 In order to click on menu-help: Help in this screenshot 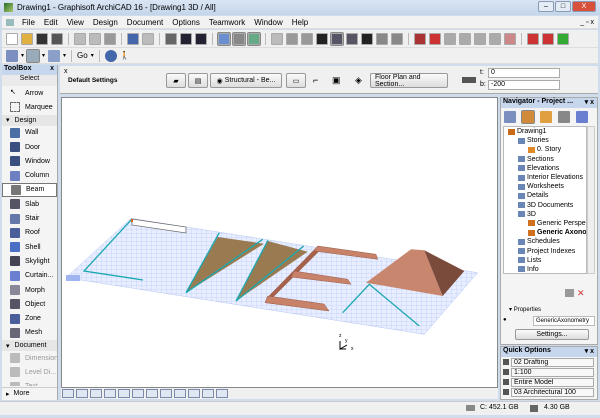, I will do `click(300, 22)`.